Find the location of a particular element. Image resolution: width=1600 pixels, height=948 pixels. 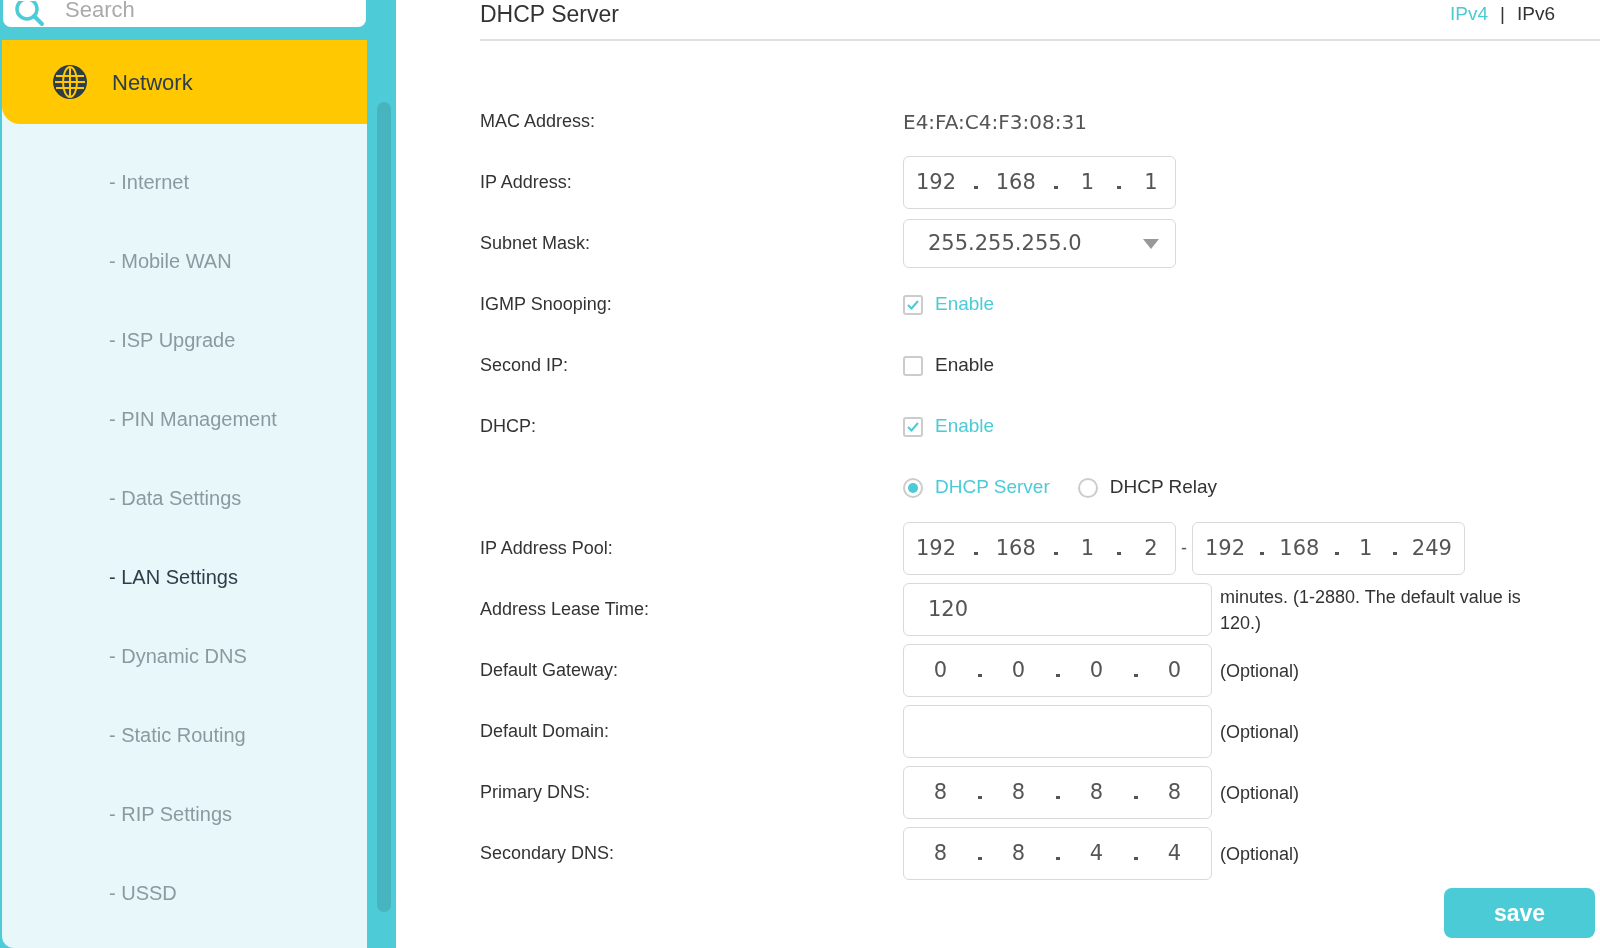

radio-option: DHCP Server is located at coordinates (976, 487).